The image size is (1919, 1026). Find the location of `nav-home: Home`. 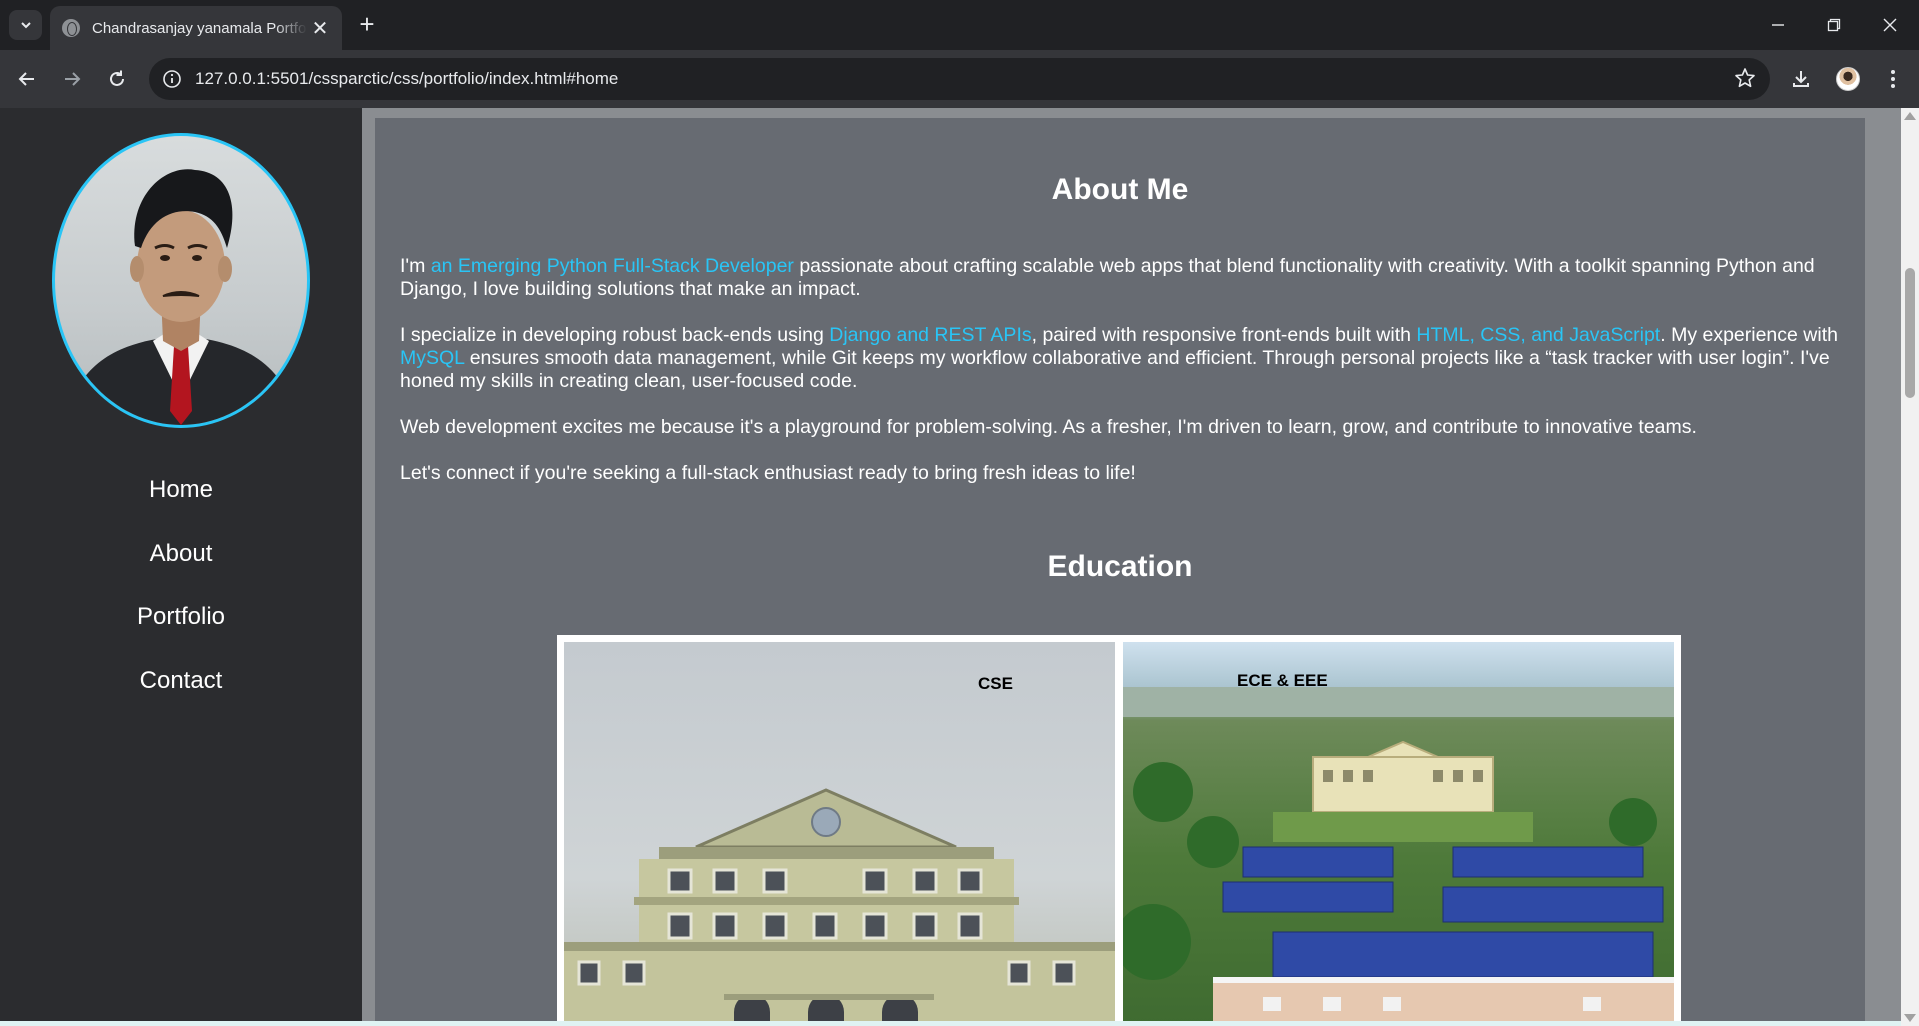

nav-home: Home is located at coordinates (181, 490).